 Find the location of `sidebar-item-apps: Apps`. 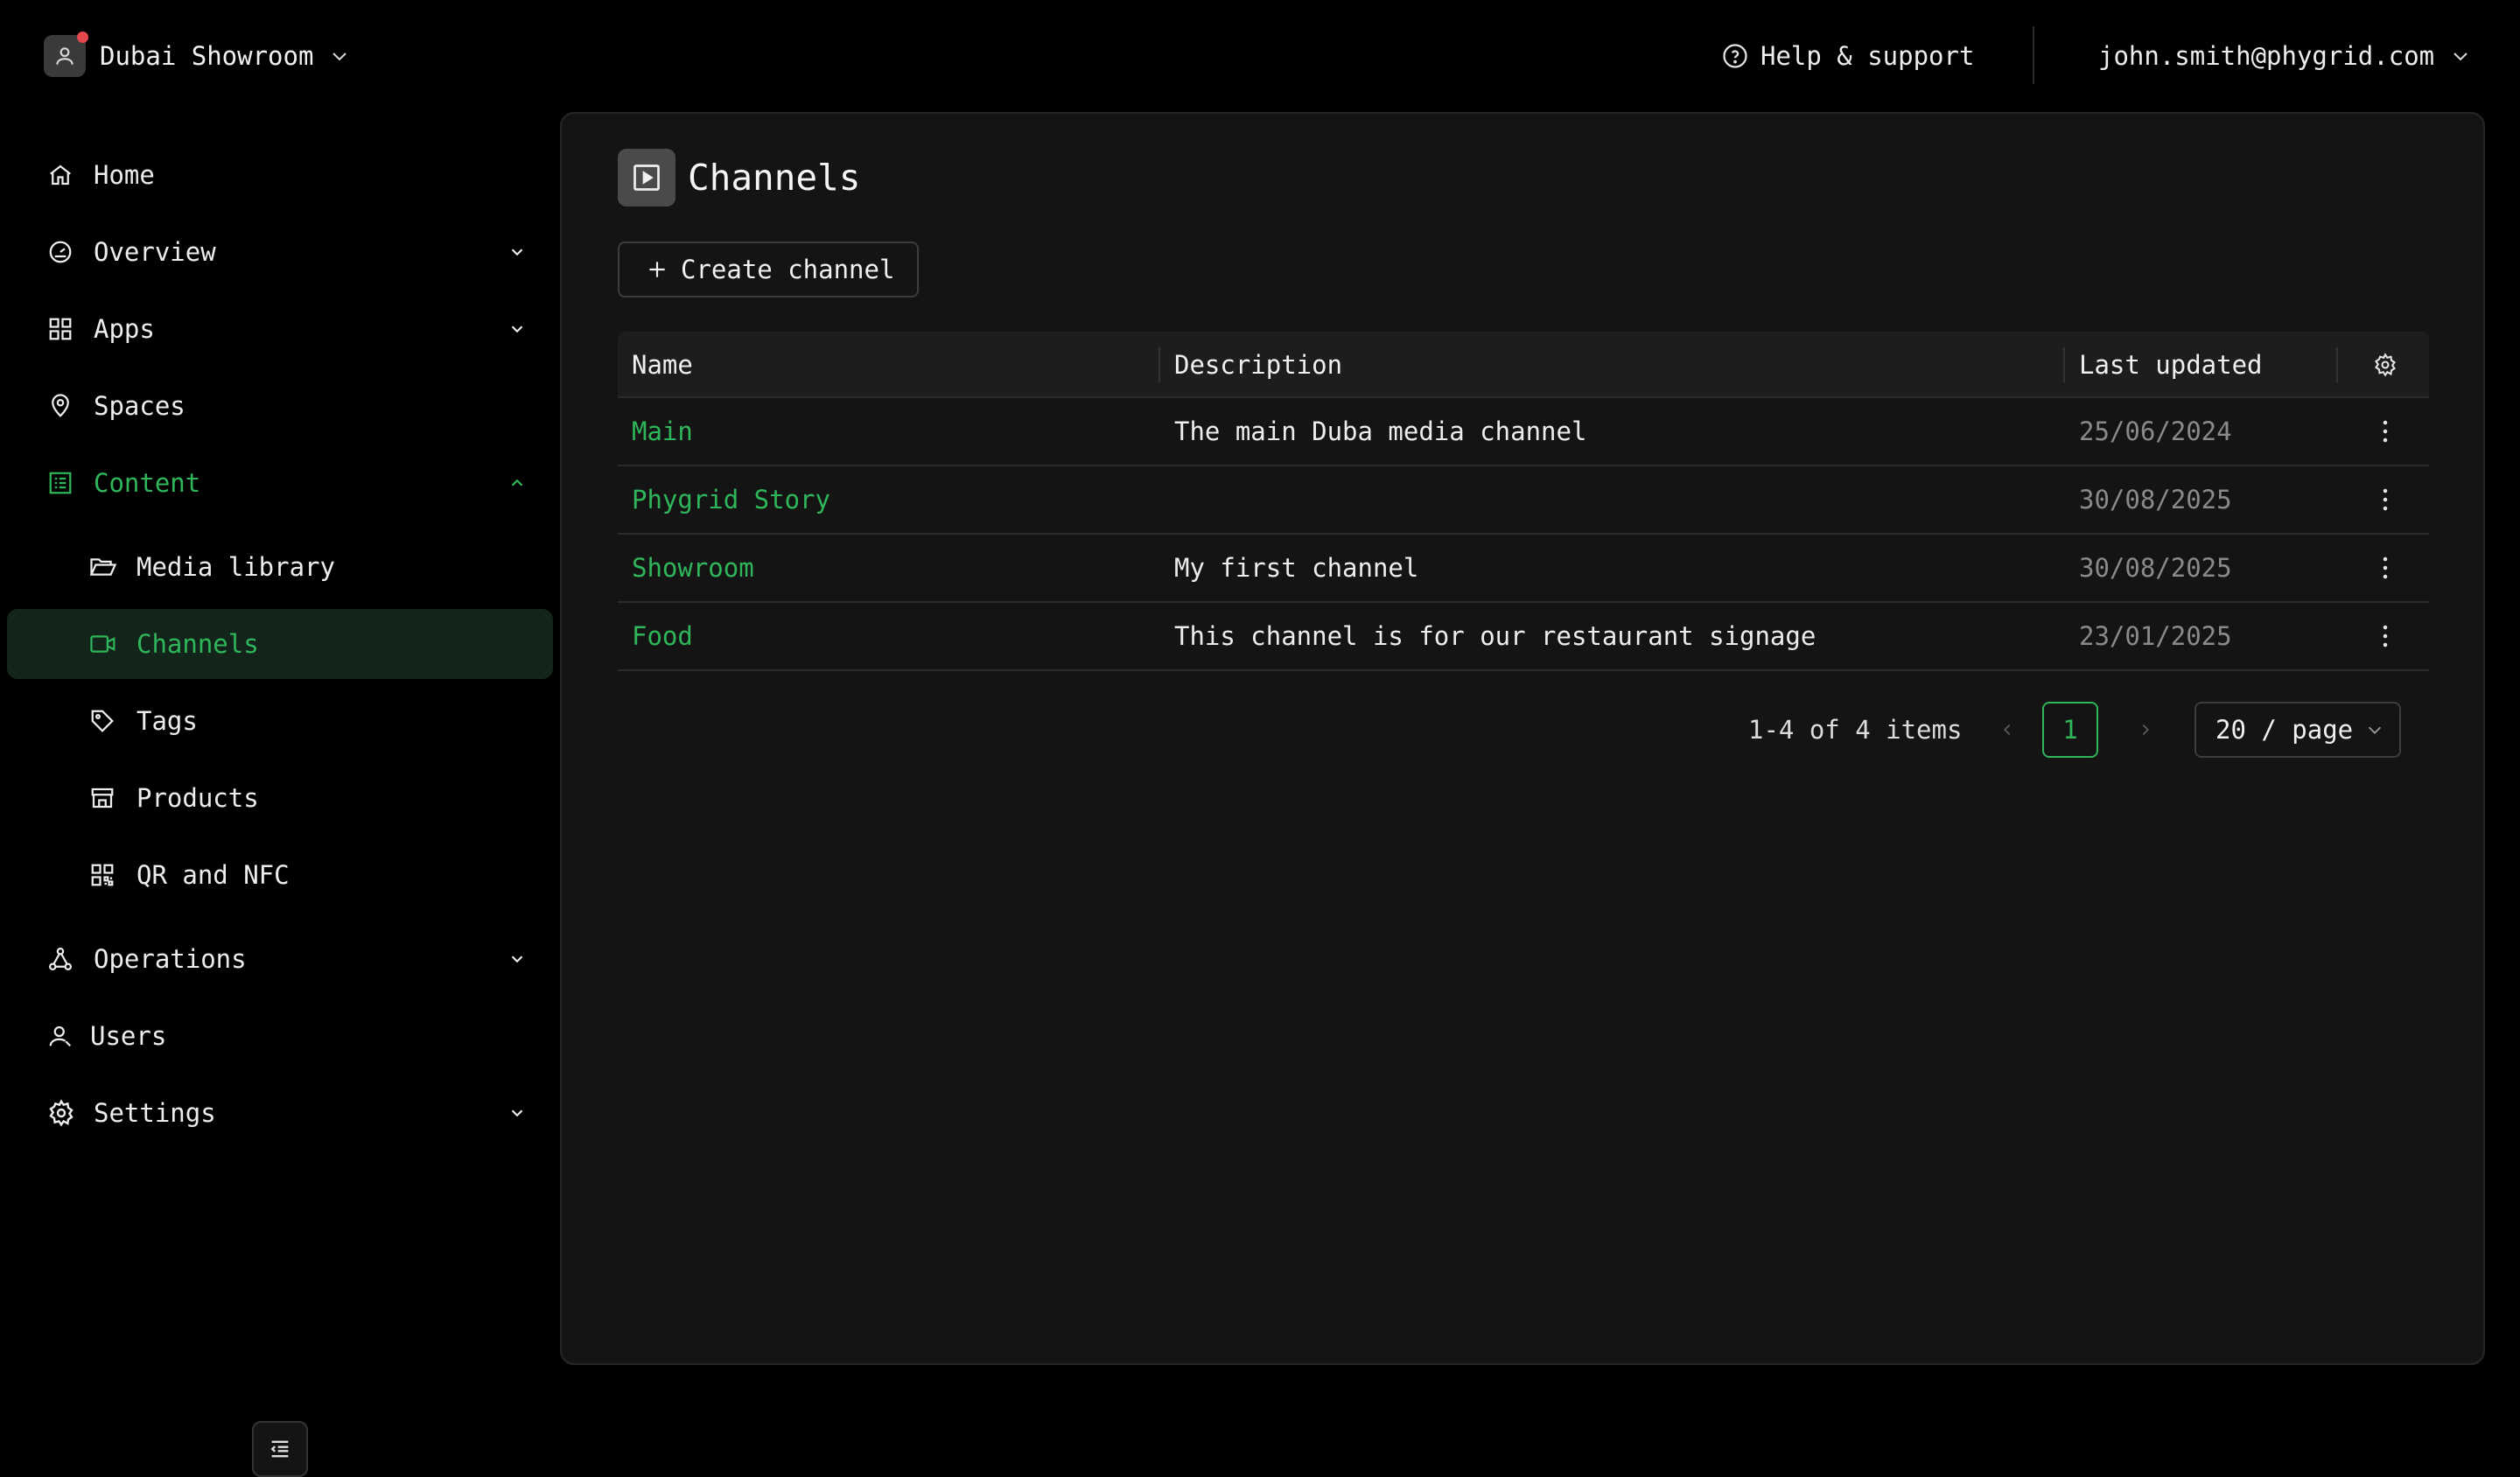

sidebar-item-apps: Apps is located at coordinates (280, 329).